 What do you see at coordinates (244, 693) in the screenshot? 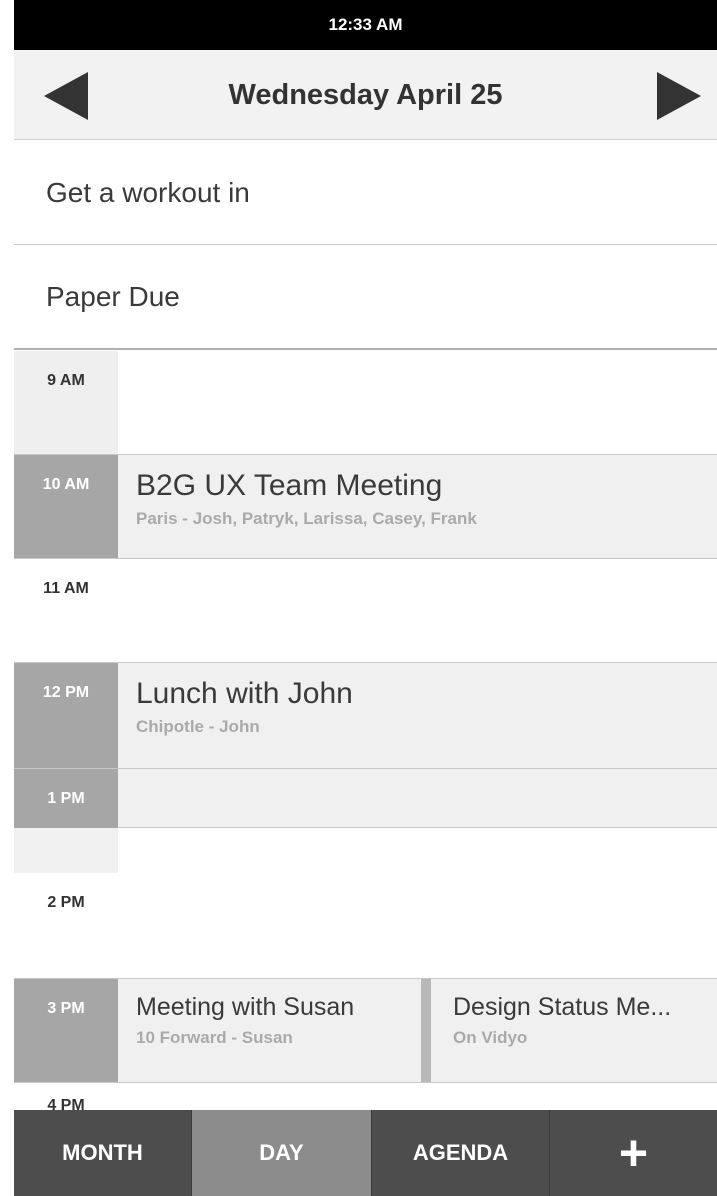
I see `event-title: Lunch with John` at bounding box center [244, 693].